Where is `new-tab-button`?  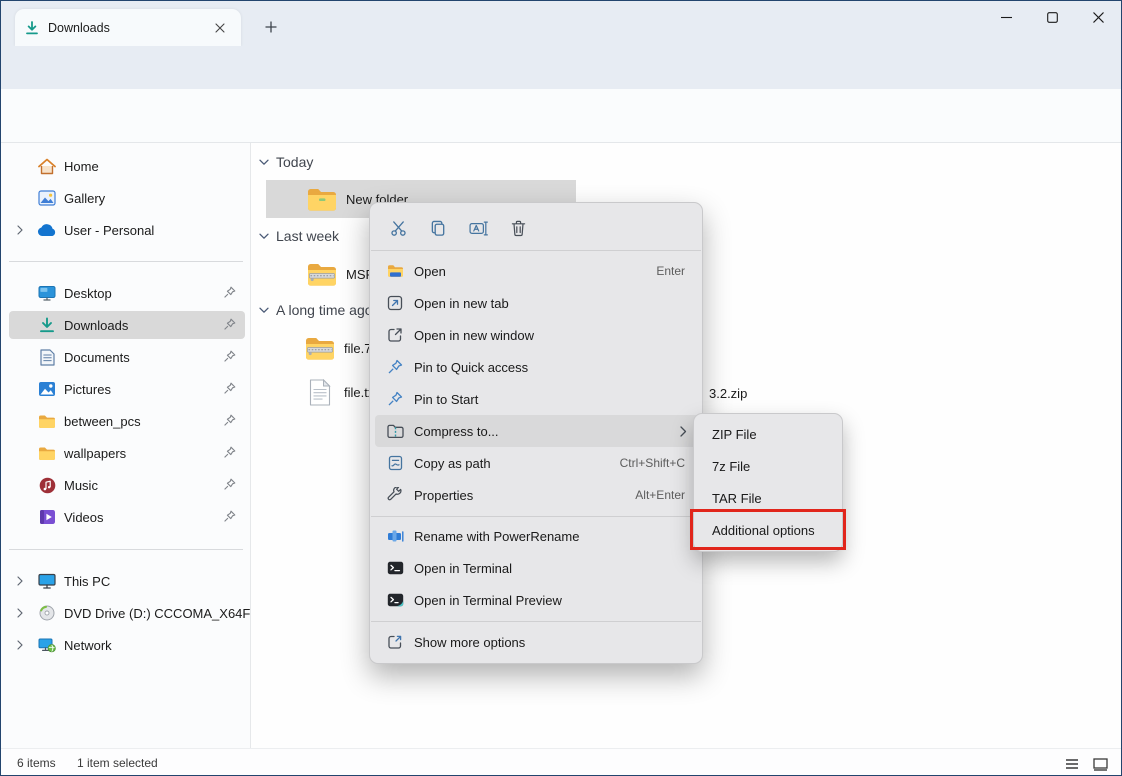 new-tab-button is located at coordinates (271, 27).